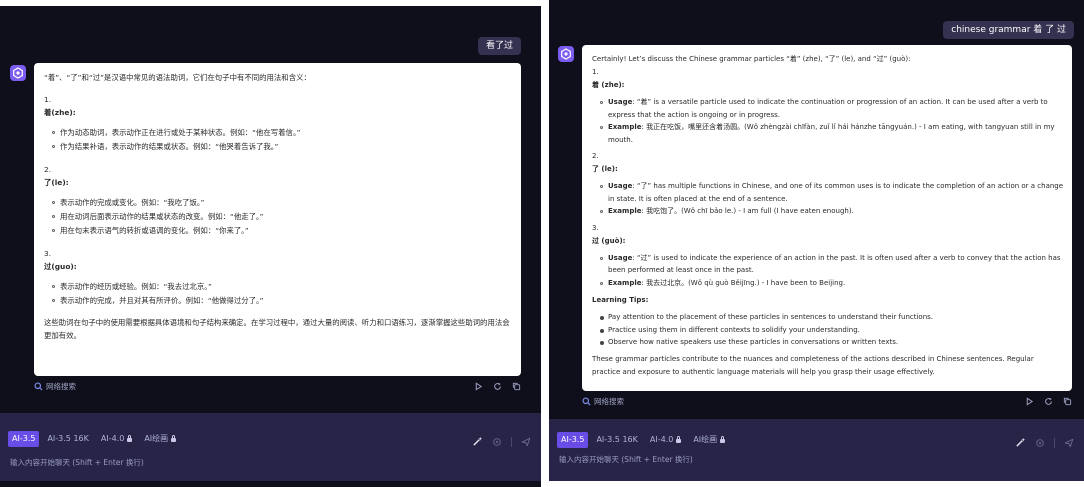 The image size is (1084, 487). What do you see at coordinates (282, 287) in the screenshot?
I see `list-item: 表示动作的经历或经验。例如：“我去过北京。”` at bounding box center [282, 287].